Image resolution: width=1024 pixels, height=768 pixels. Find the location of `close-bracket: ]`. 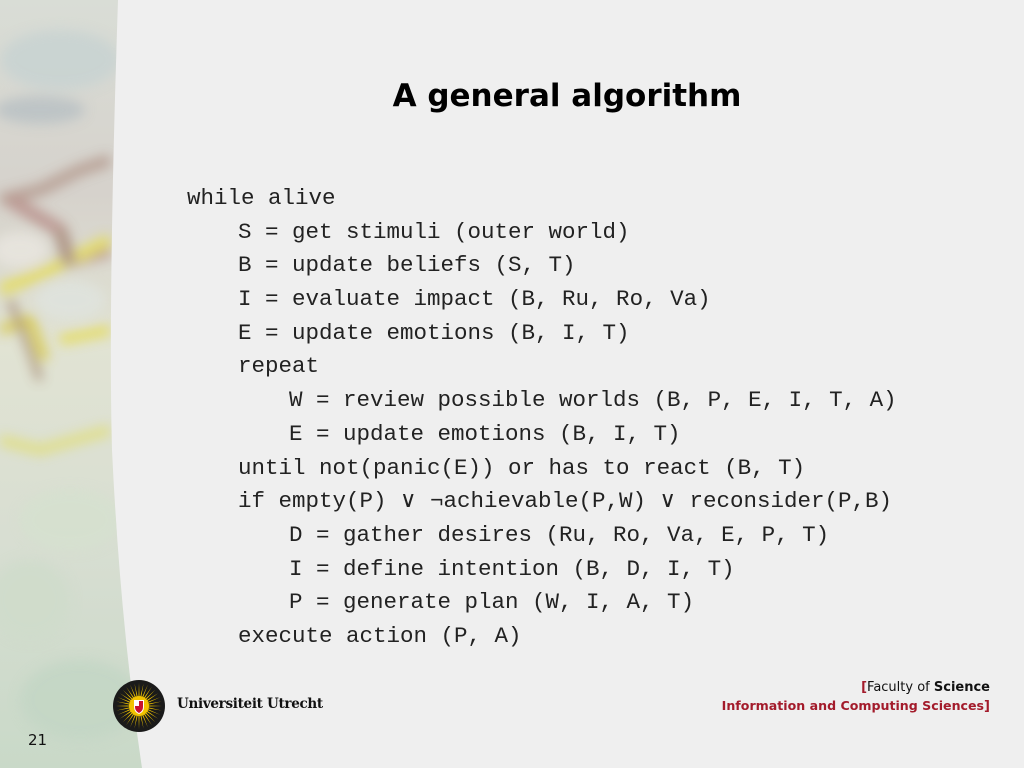

close-bracket: ] is located at coordinates (987, 706).